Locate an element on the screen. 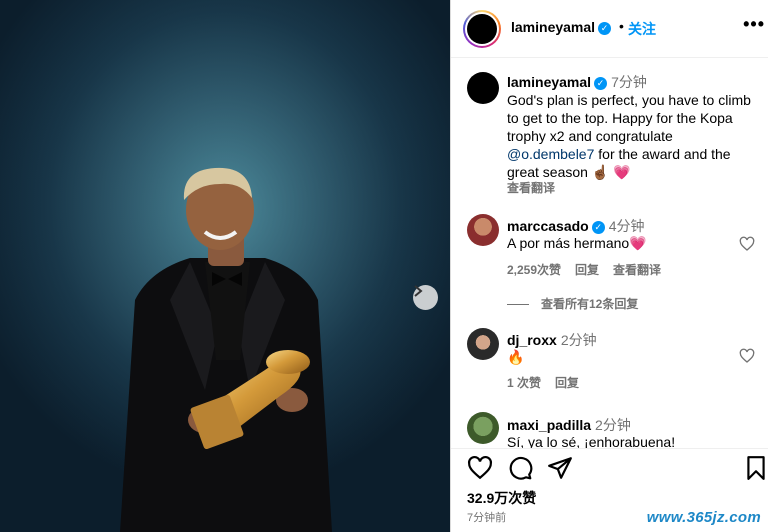 This screenshot has width=768, height=532. comment-time: 4分钟 is located at coordinates (626, 226).